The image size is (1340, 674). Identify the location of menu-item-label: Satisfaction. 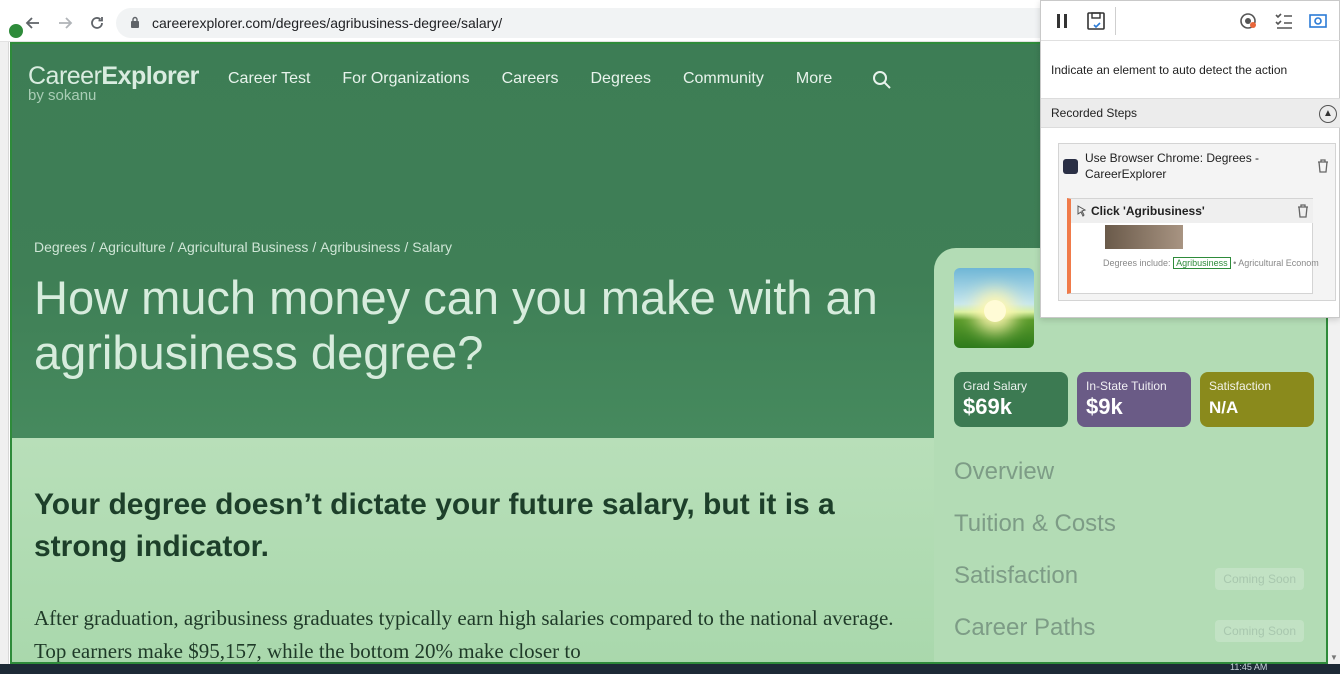
(1016, 575).